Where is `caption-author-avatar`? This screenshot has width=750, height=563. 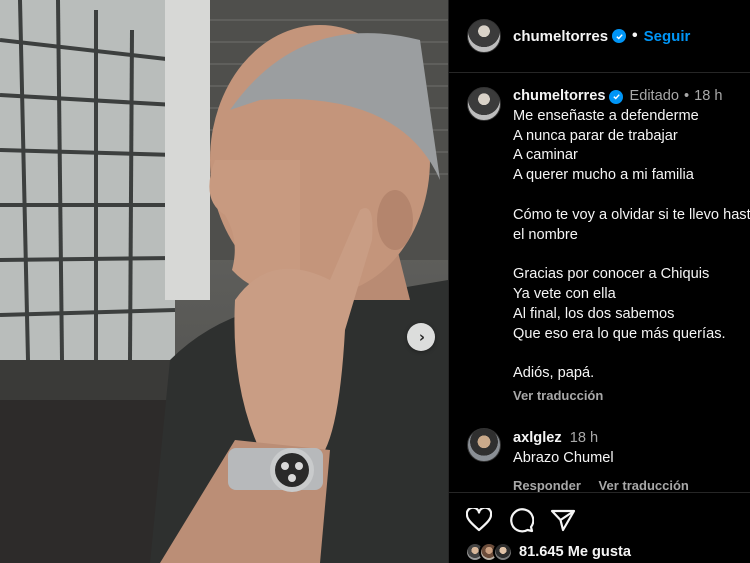 caption-author-avatar is located at coordinates (484, 104).